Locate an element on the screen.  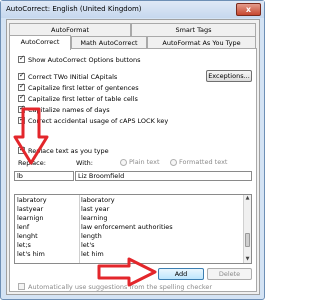
option-show-buttons: Show AutoCorrect Options buttons is located at coordinates (79, 59).